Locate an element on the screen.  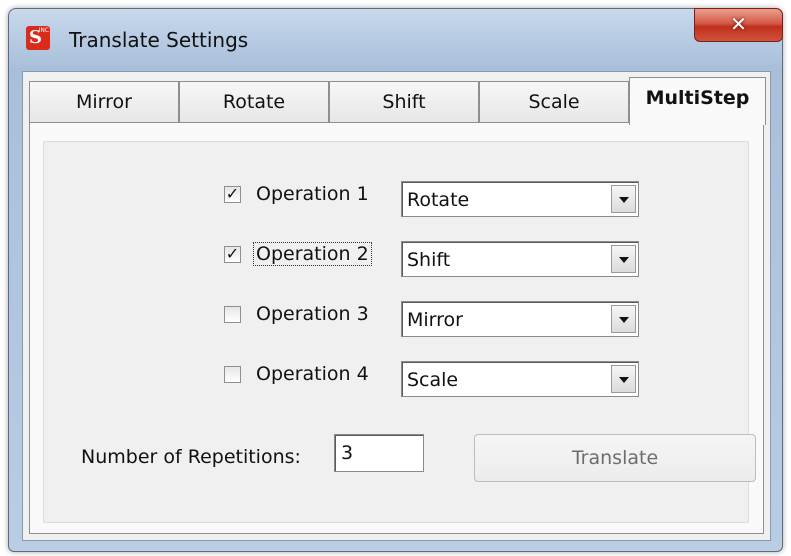
operation-4-label: Operation 4 is located at coordinates (312, 374).